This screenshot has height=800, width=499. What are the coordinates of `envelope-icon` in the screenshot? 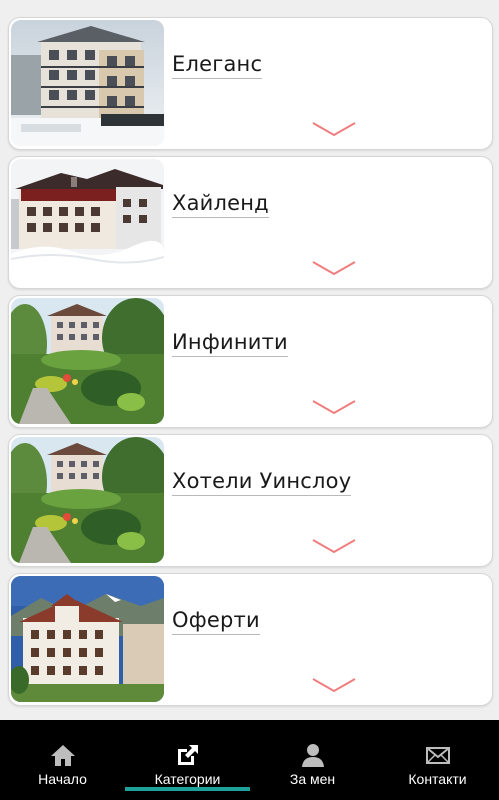 It's located at (437, 755).